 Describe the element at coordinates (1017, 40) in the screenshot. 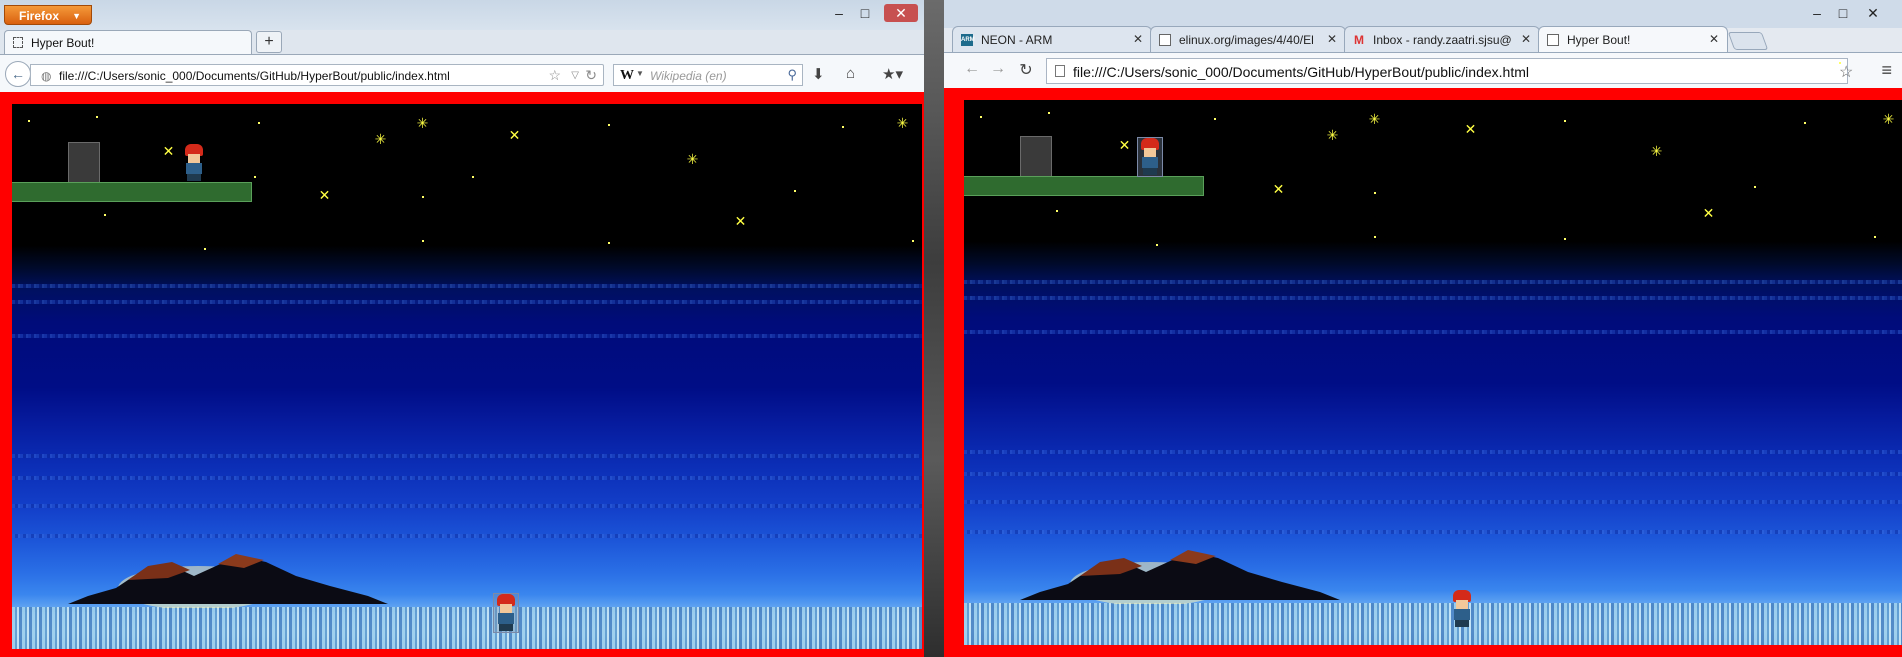

I see `tab-title: NEON - ARM` at that location.